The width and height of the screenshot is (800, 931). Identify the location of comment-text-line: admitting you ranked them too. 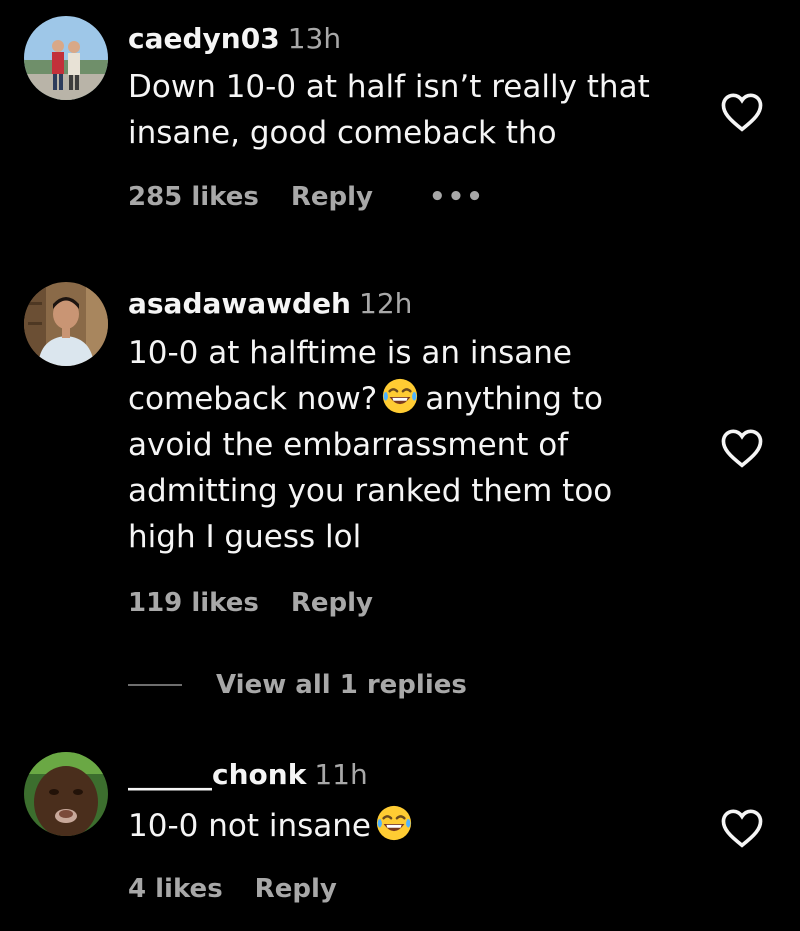
(370, 491).